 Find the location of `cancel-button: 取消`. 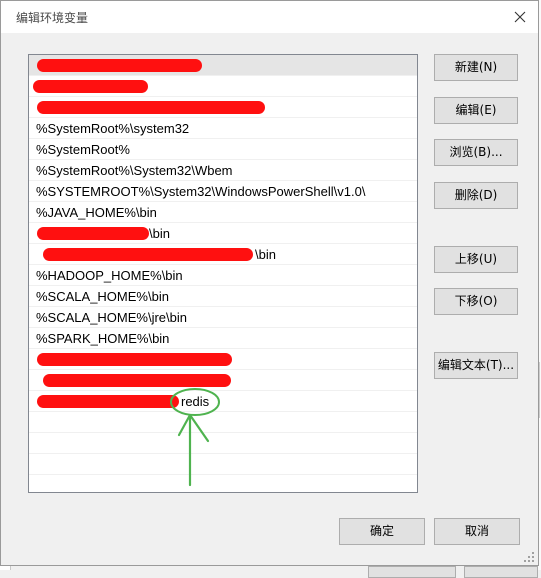

cancel-button: 取消 is located at coordinates (477, 531).